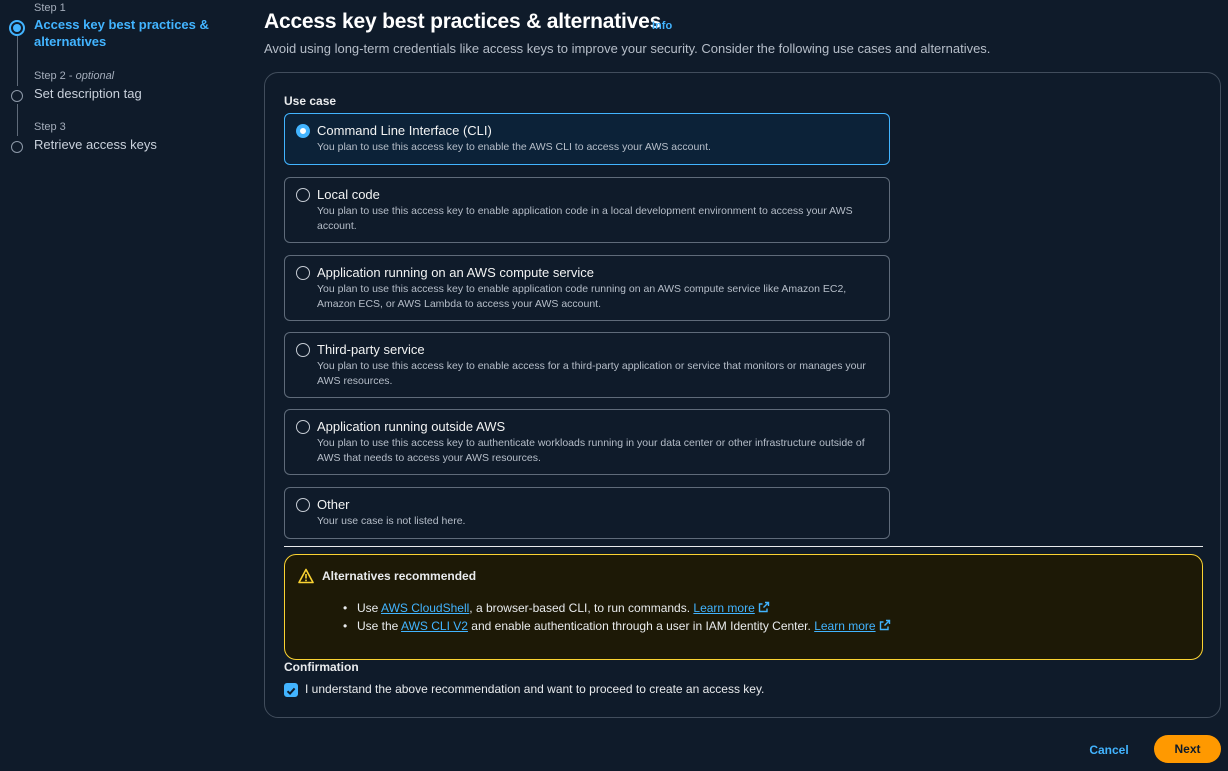 The width and height of the screenshot is (1228, 771). Describe the element at coordinates (50, 8) in the screenshot. I see `step-number: Step 1` at that location.